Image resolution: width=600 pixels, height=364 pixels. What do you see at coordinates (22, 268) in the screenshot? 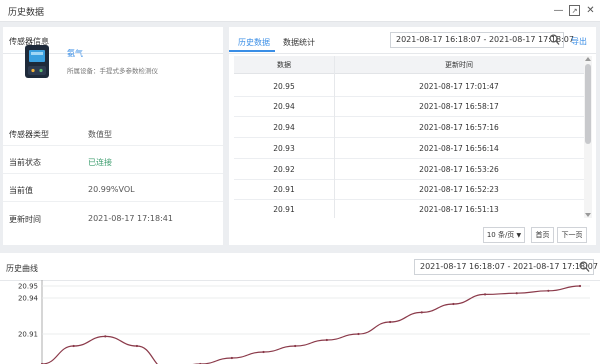
I see `history-curve-title: 历史曲线` at bounding box center [22, 268].